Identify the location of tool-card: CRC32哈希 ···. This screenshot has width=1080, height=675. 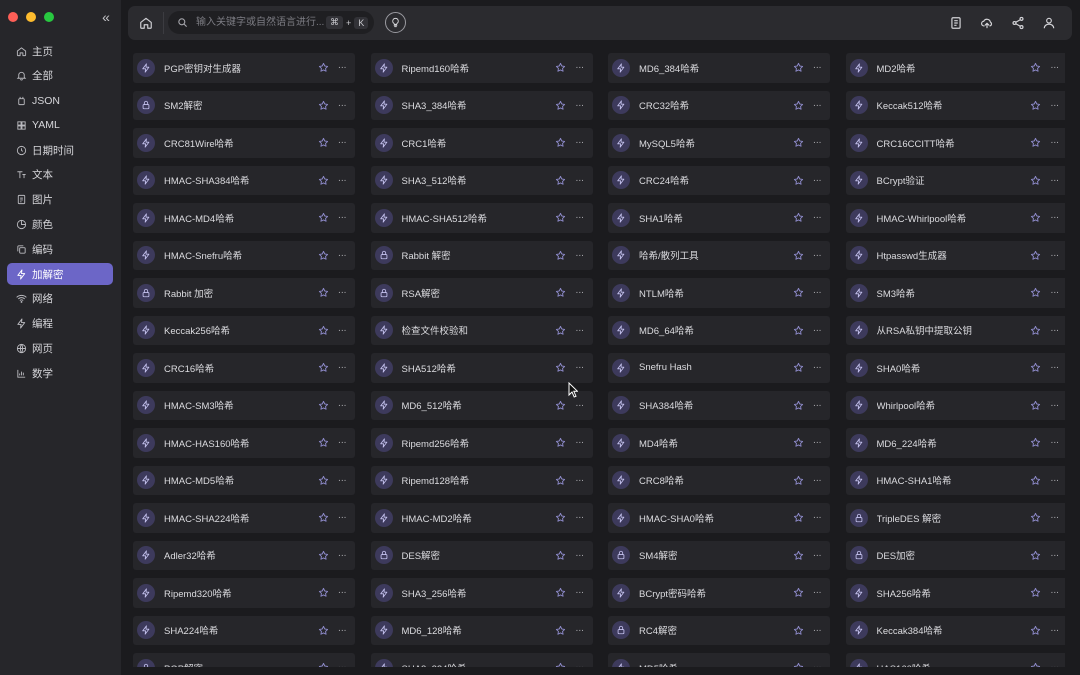
(719, 105).